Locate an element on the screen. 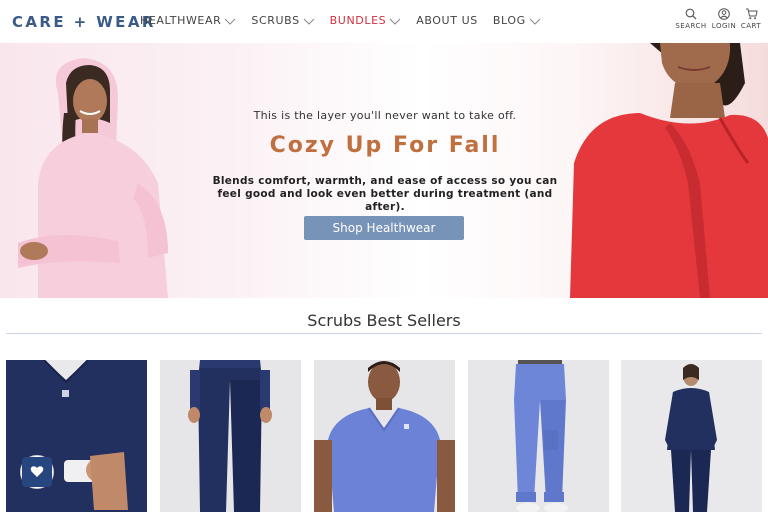 The width and height of the screenshot is (768, 512). nav-scrubs: SCRUBS is located at coordinates (283, 20).